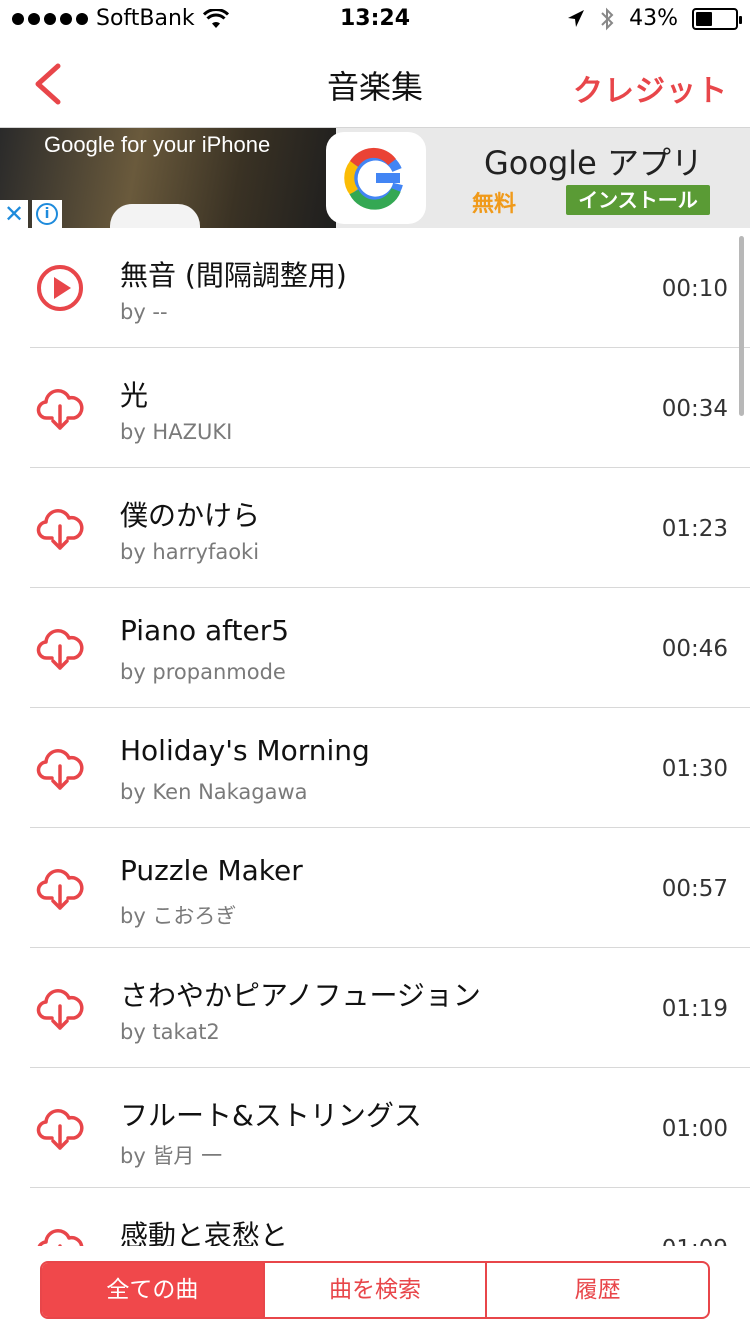  Describe the element at coordinates (204, 1232) in the screenshot. I see `track-title: 感動と哀愁と` at that location.